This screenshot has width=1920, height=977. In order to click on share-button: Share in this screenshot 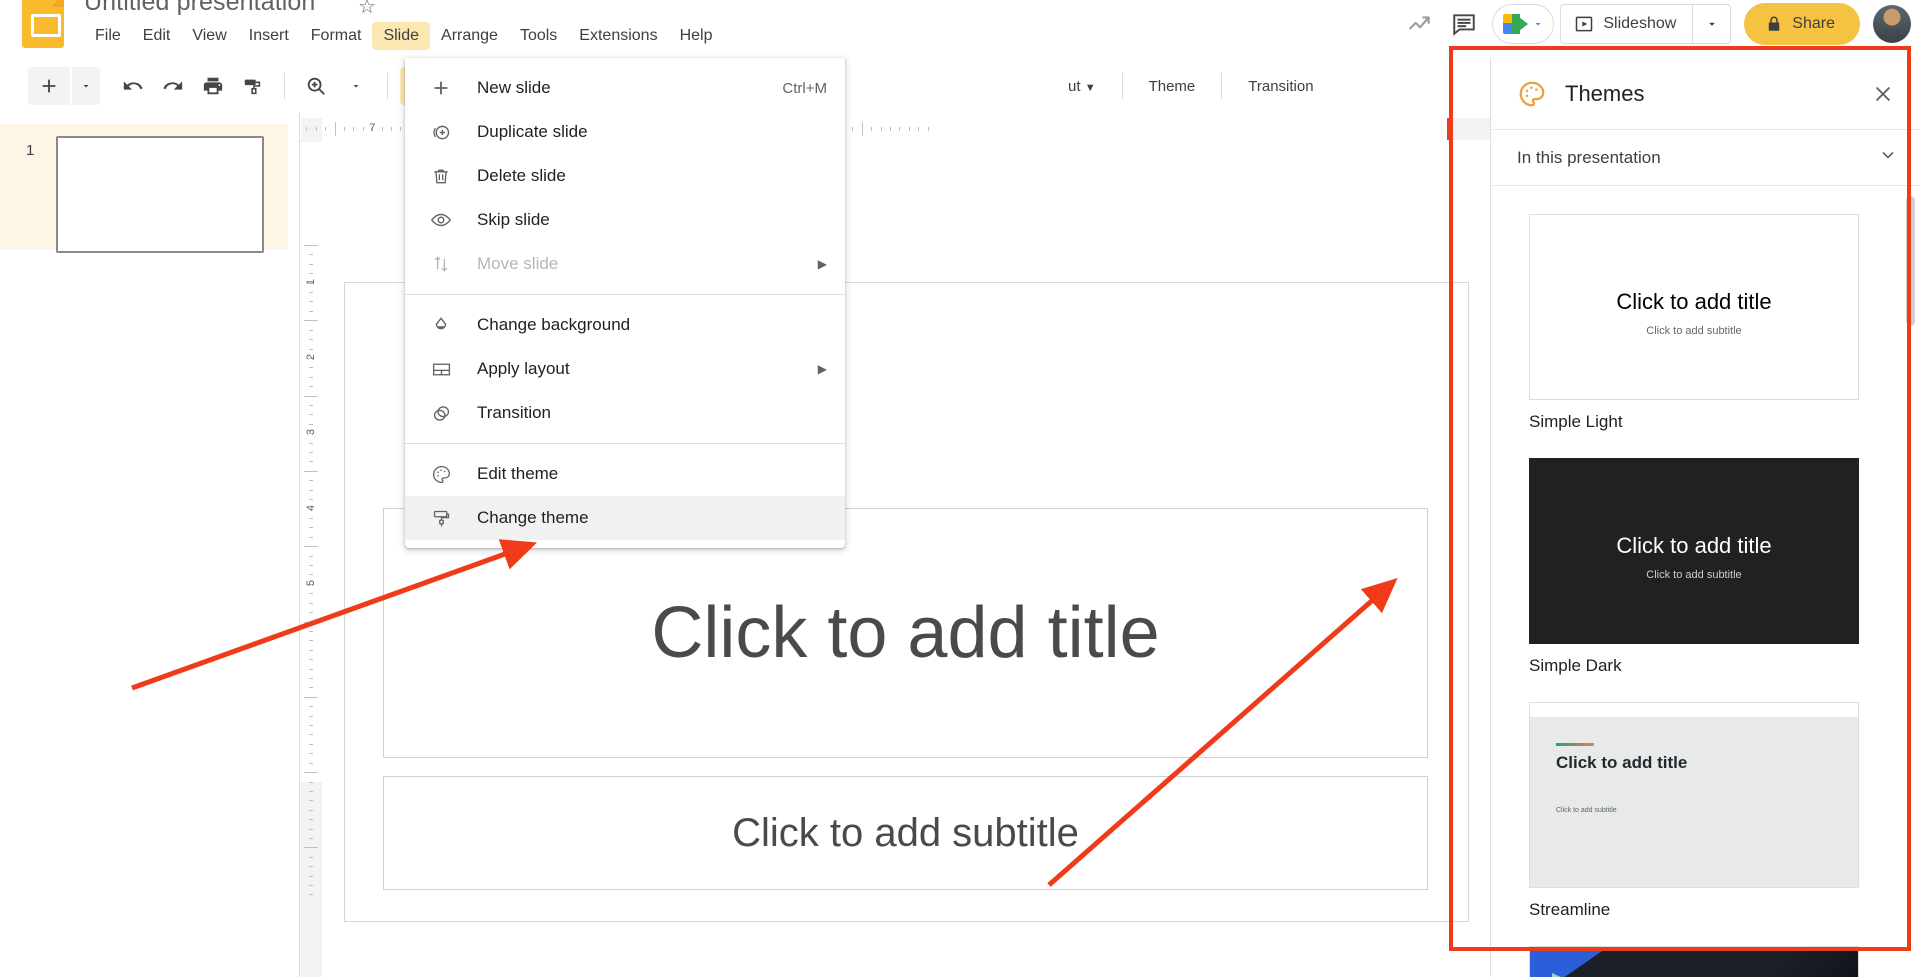, I will do `click(1802, 24)`.